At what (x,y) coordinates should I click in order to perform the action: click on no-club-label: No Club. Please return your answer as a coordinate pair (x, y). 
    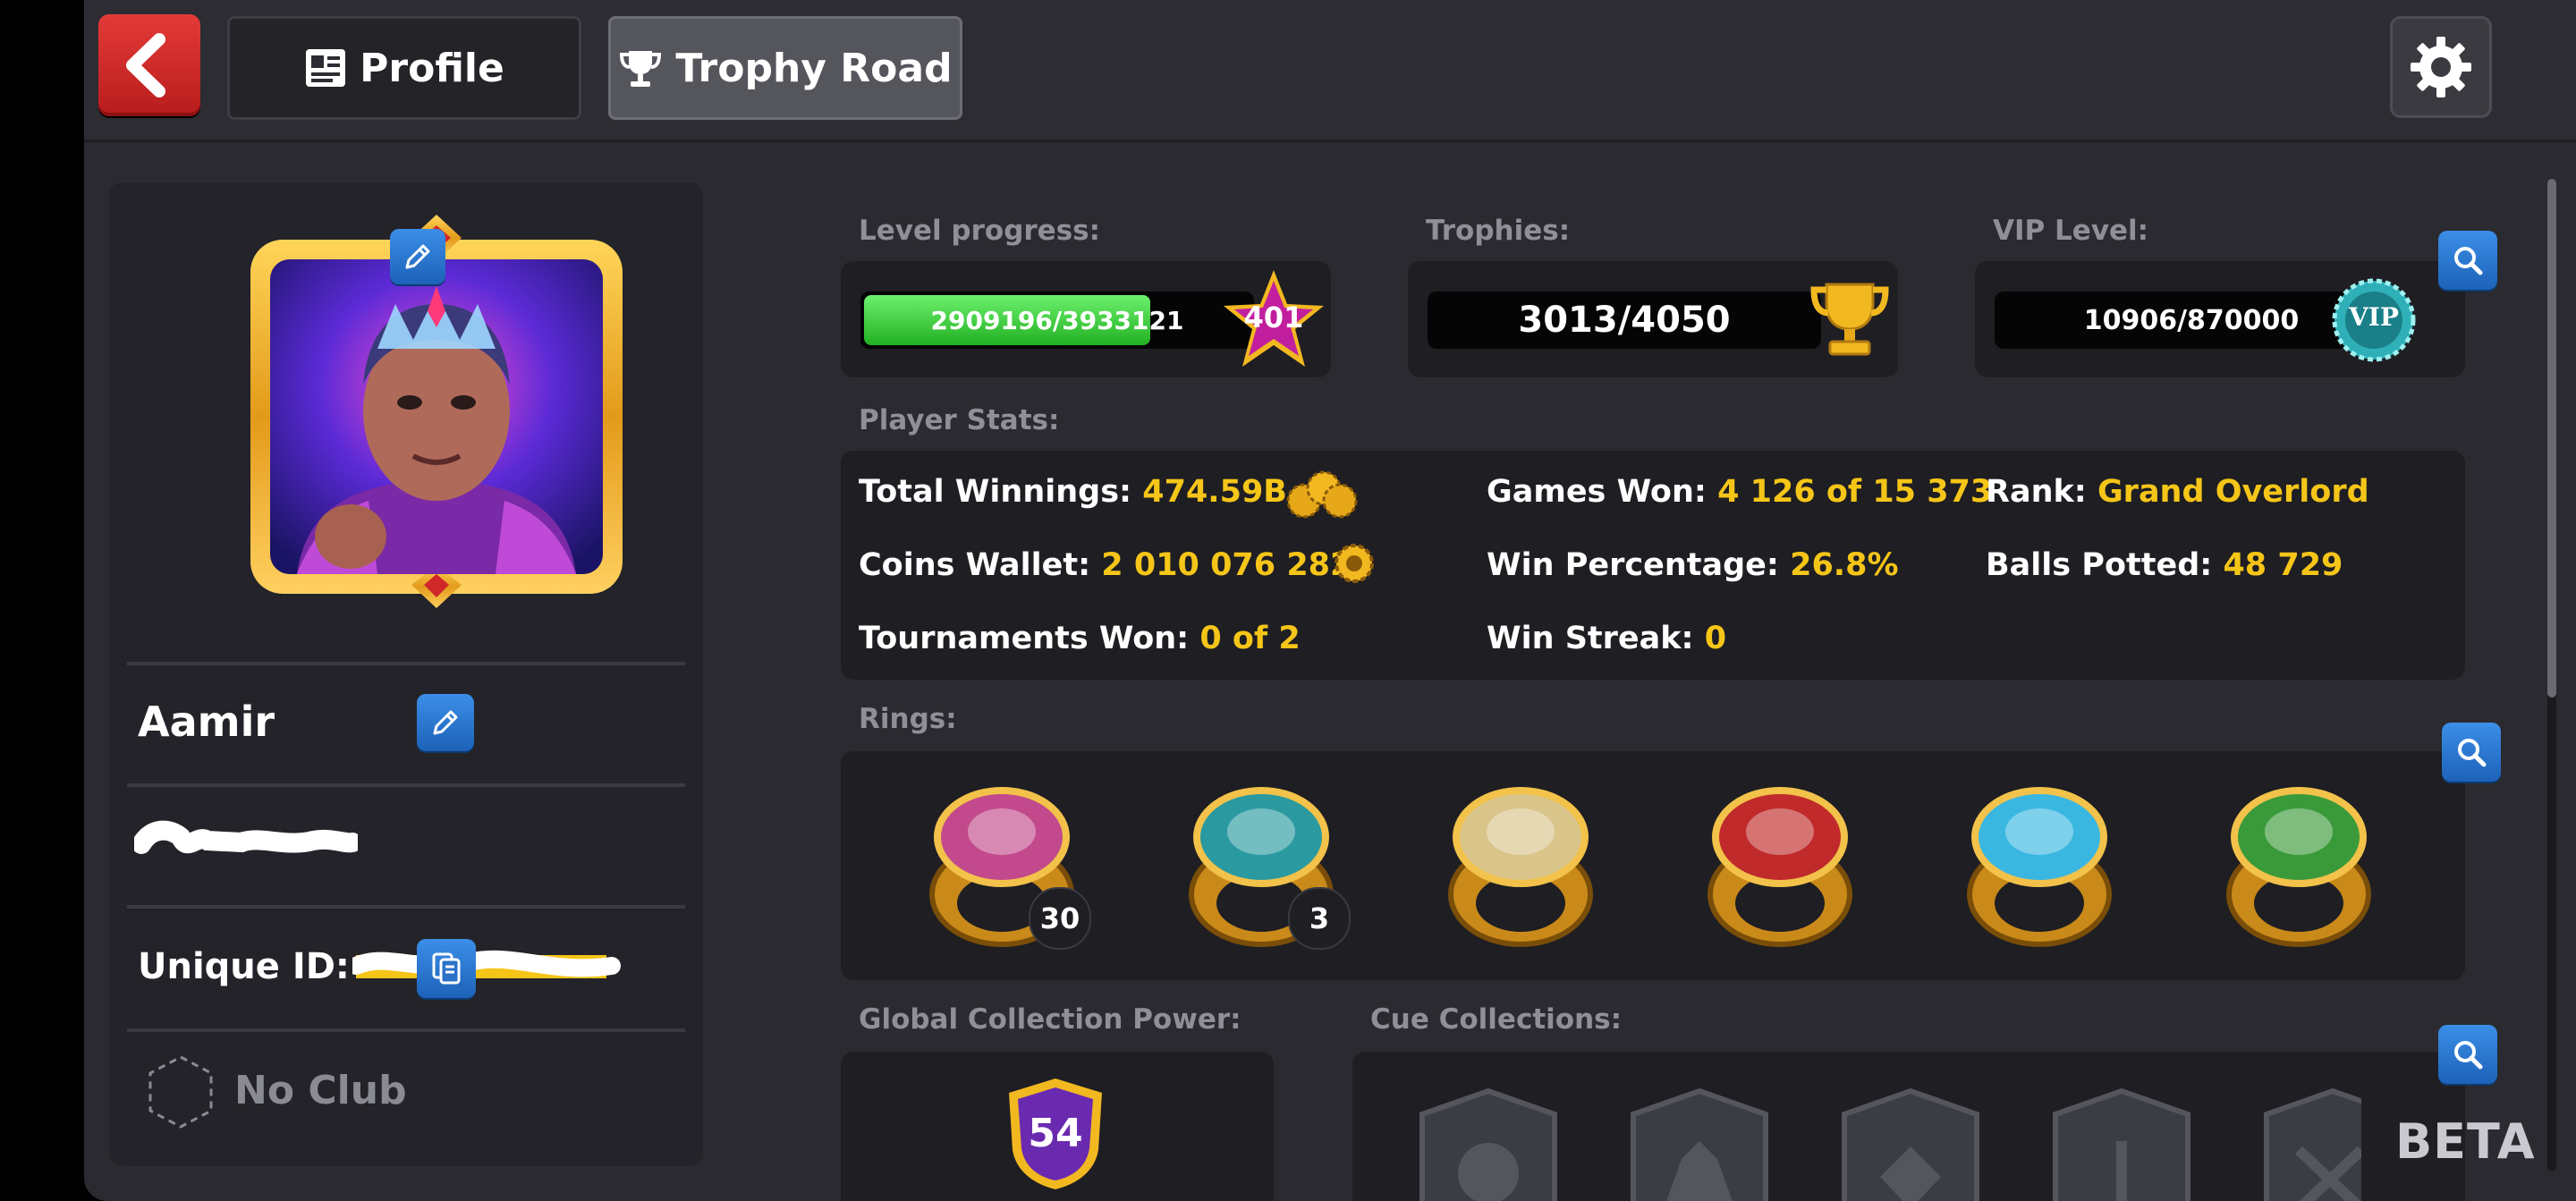
    Looking at the image, I should click on (320, 1090).